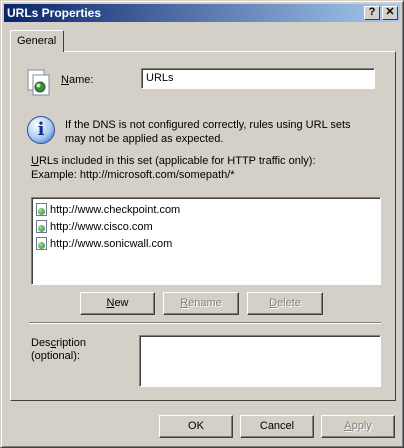 Image resolution: width=404 pixels, height=448 pixels. Describe the element at coordinates (258, 78) in the screenshot. I see `name-input: URLs` at that location.